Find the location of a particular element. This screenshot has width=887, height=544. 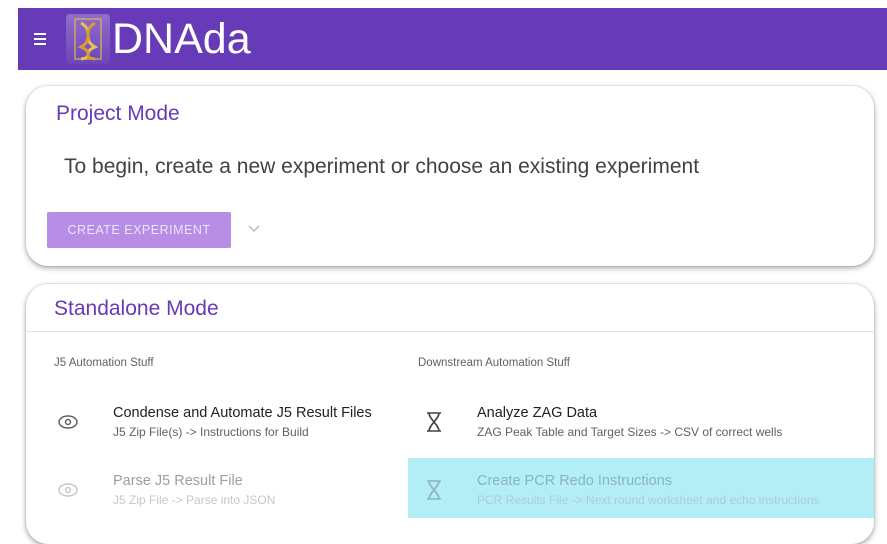

app-bar: DNAda is located at coordinates (452, 39).